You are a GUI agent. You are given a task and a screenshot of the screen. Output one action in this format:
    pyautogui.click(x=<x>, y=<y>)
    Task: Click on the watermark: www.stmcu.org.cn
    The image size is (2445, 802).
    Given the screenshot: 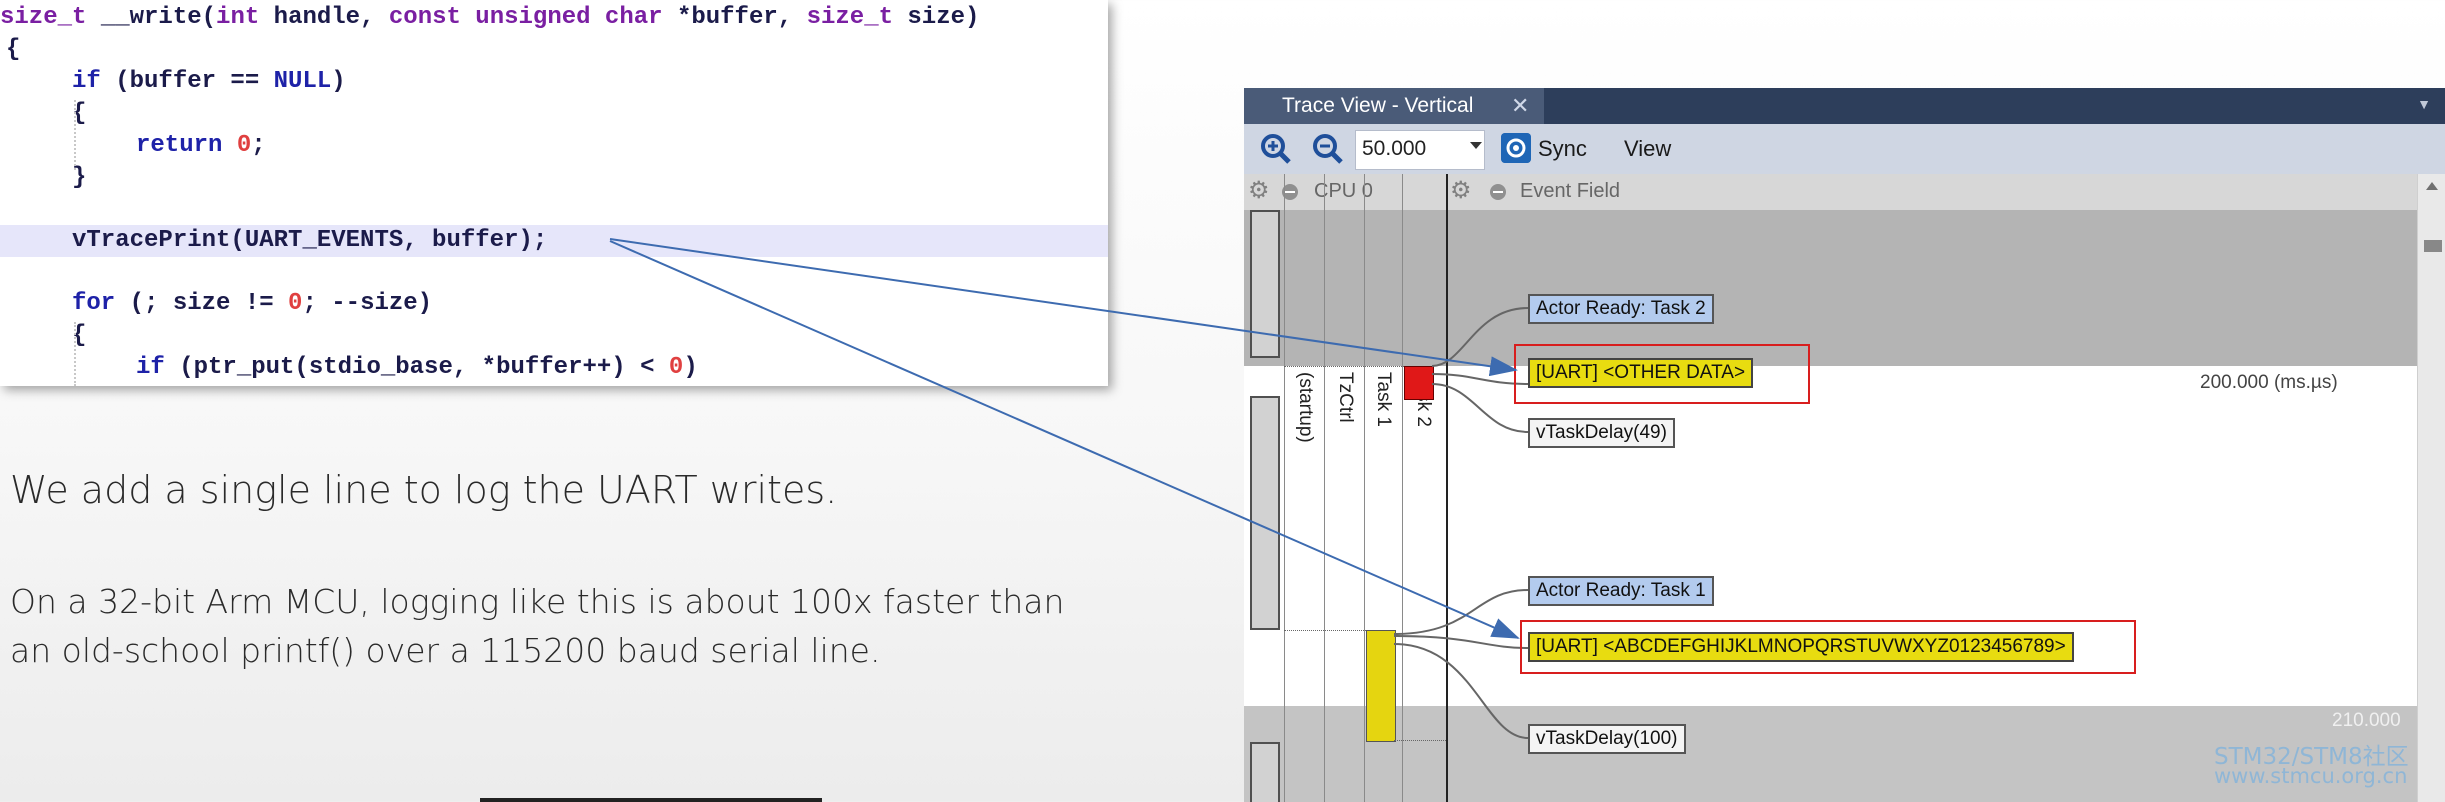 What is the action you would take?
    pyautogui.click(x=2311, y=776)
    